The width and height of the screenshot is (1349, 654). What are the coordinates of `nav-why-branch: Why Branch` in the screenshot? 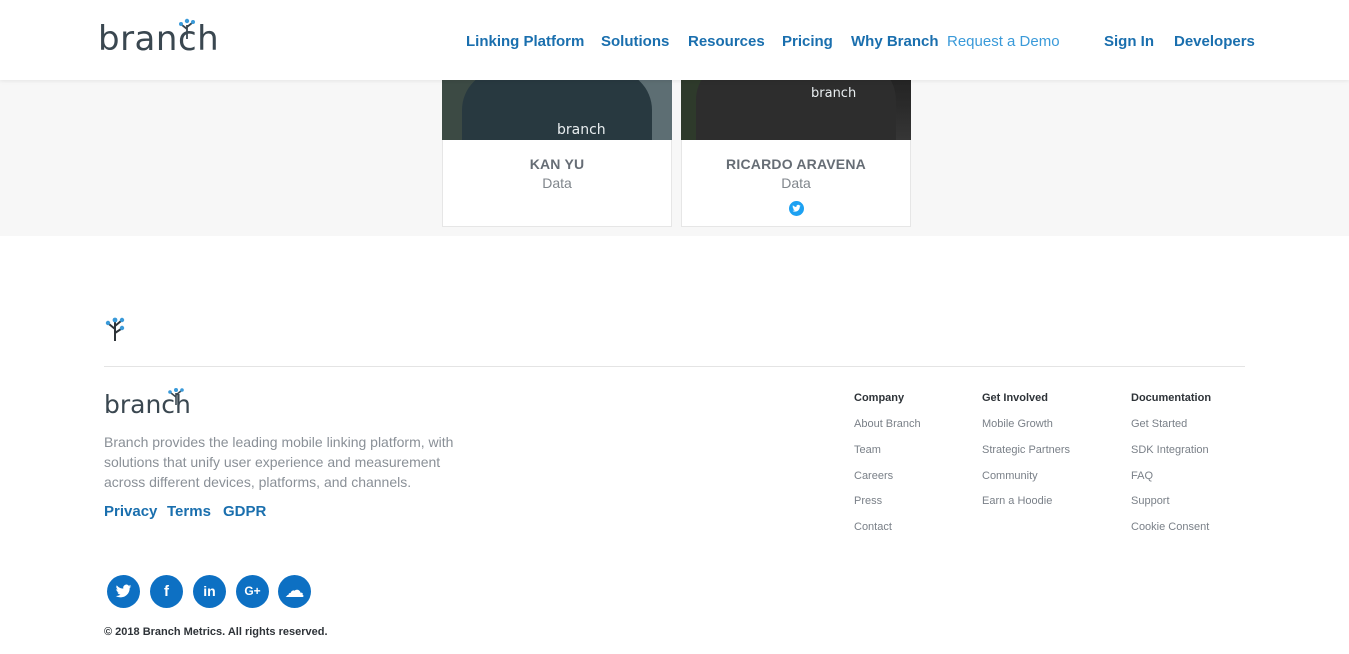 It's located at (895, 41).